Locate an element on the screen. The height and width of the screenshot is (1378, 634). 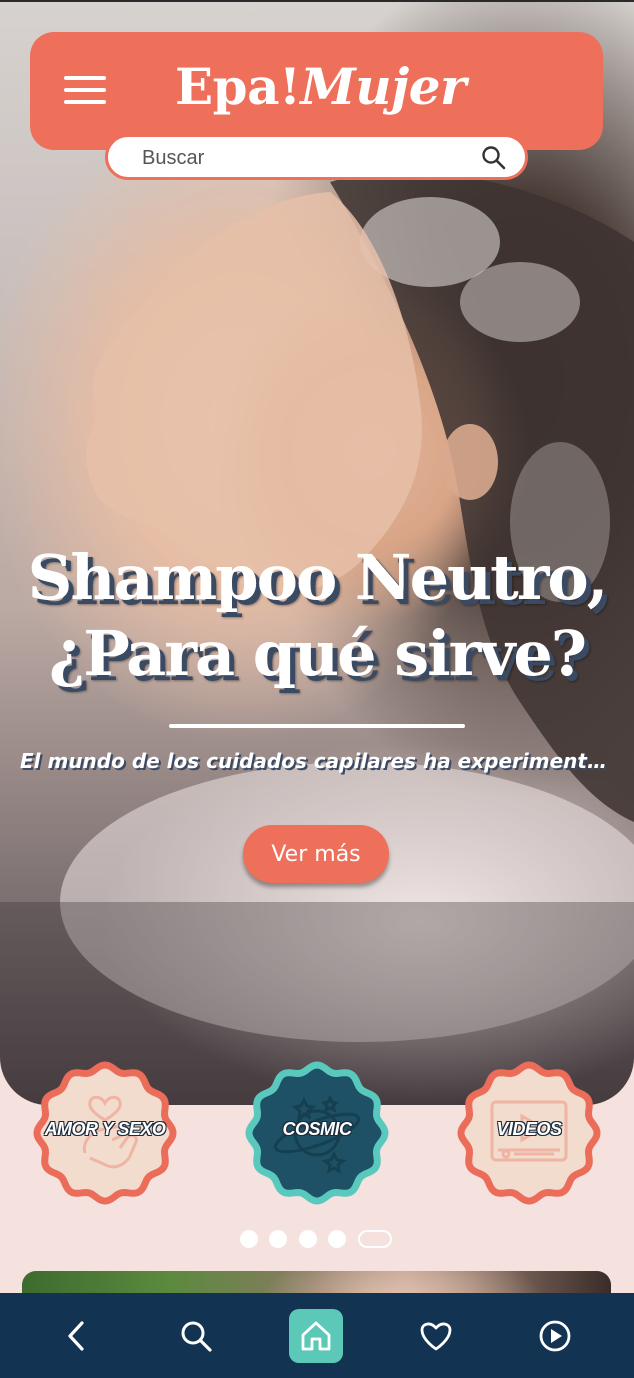
heart-icon is located at coordinates (436, 1336).